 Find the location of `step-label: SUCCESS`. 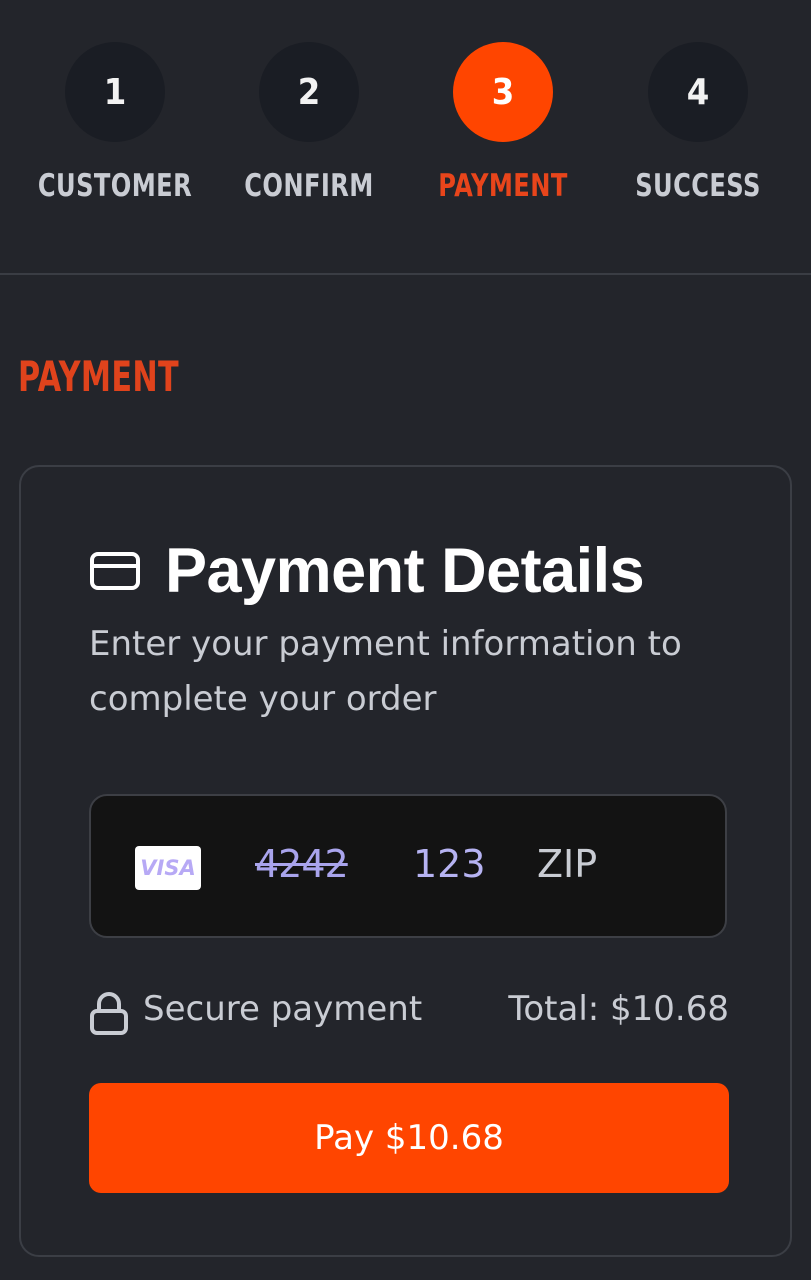

step-label: SUCCESS is located at coordinates (698, 186).